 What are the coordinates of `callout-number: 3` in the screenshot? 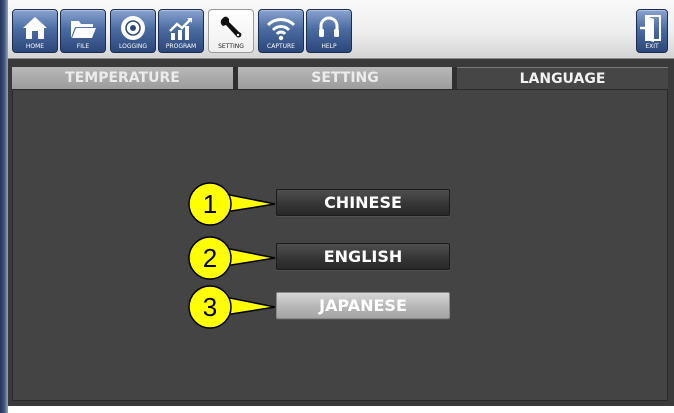 It's located at (210, 307).